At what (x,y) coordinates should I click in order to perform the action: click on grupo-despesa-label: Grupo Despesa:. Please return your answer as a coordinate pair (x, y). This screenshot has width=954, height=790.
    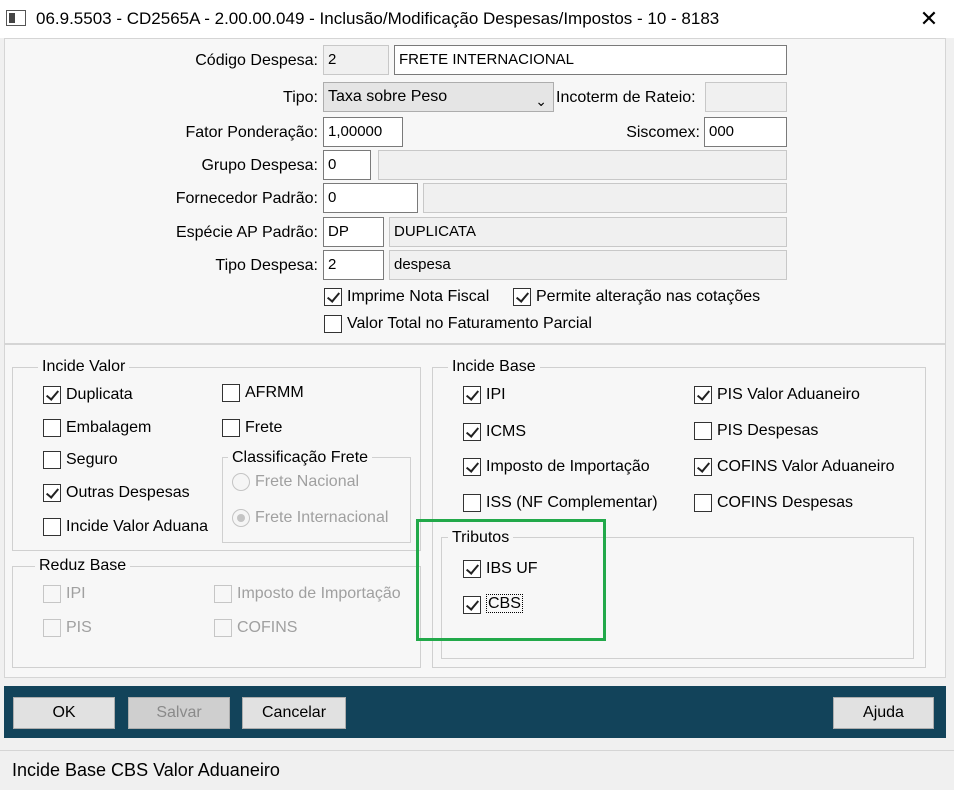
    Looking at the image, I should click on (259, 165).